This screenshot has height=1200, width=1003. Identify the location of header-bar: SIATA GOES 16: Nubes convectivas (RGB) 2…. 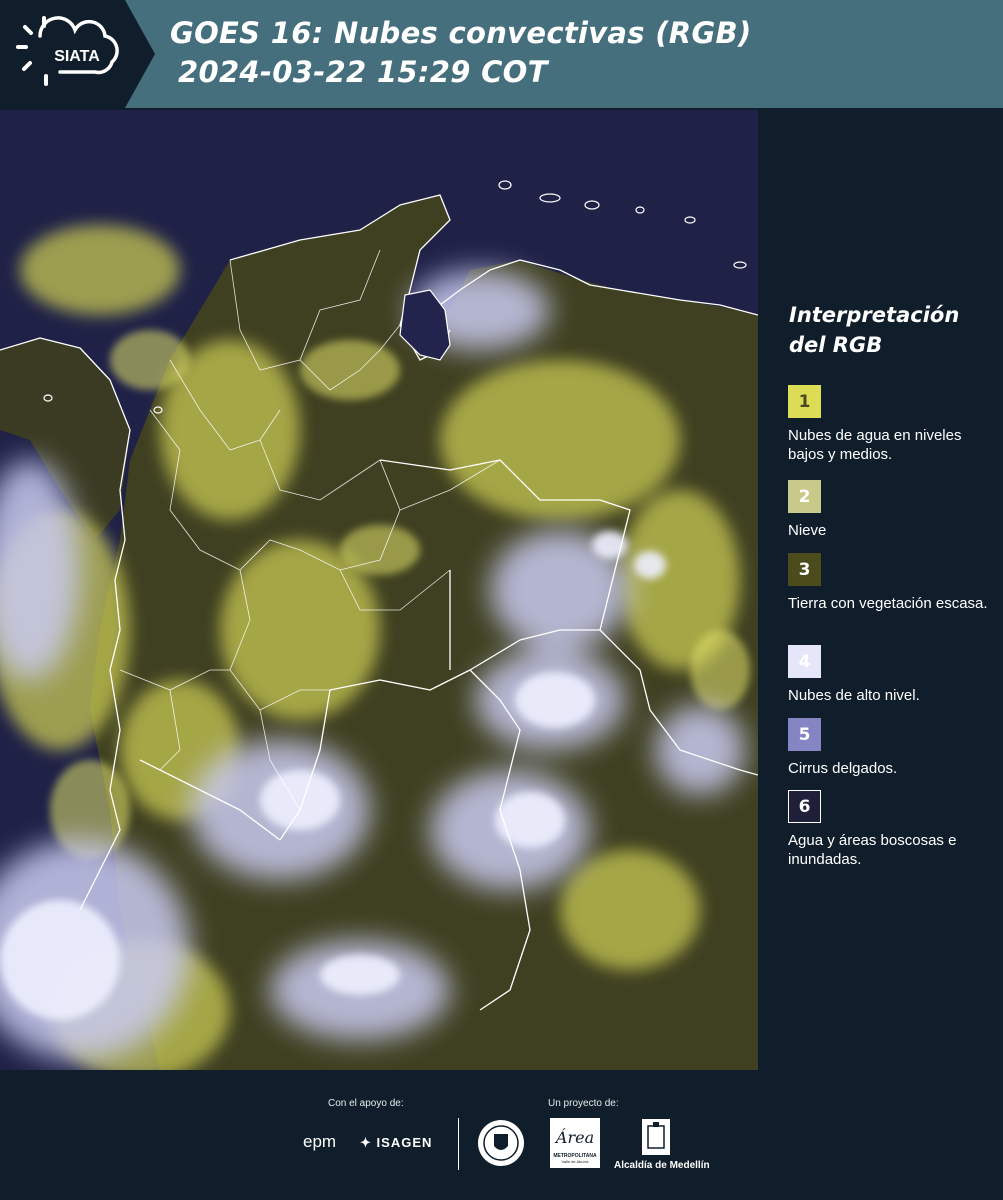
(501, 54).